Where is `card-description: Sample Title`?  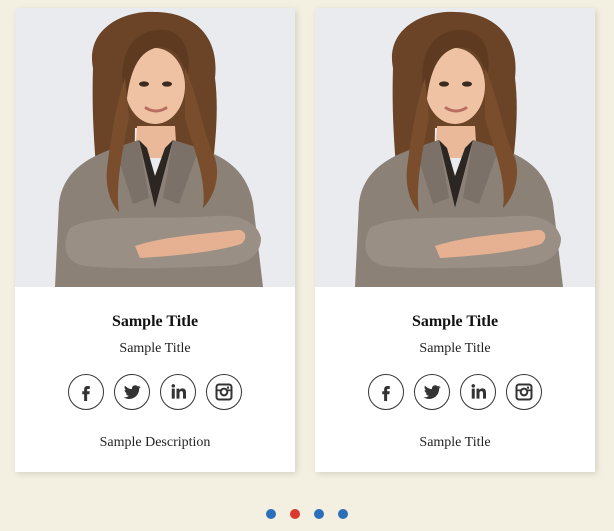
card-description: Sample Title is located at coordinates (455, 442).